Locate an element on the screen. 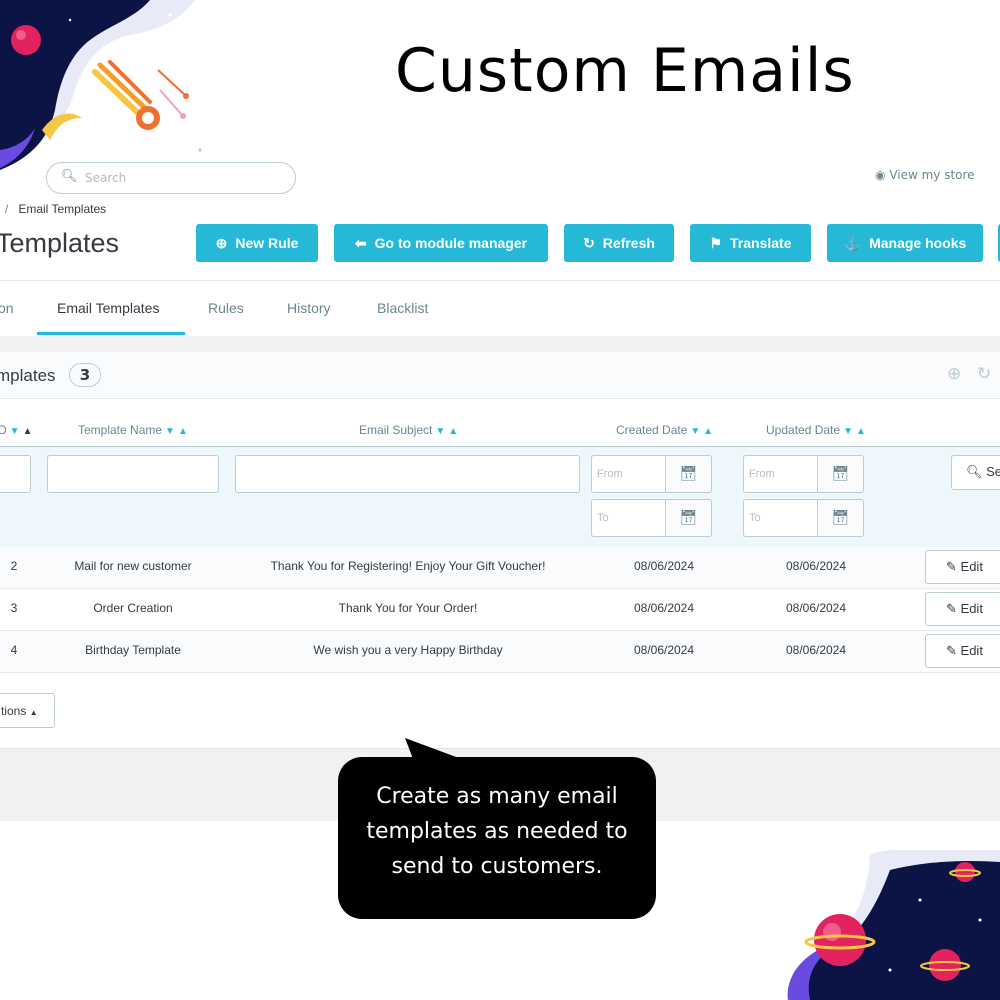  filter-template-name-input is located at coordinates (133, 474).